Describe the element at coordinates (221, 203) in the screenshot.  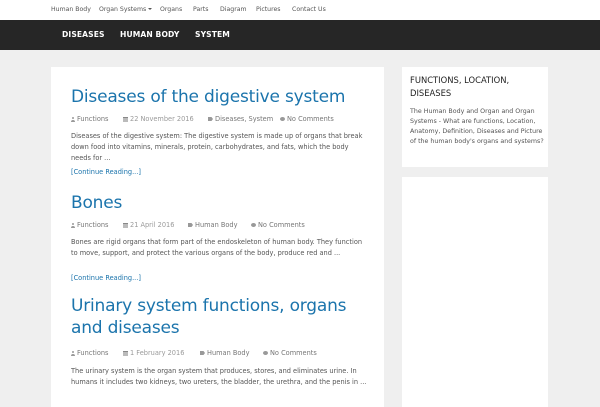
I see `post-title-link: Bones` at that location.